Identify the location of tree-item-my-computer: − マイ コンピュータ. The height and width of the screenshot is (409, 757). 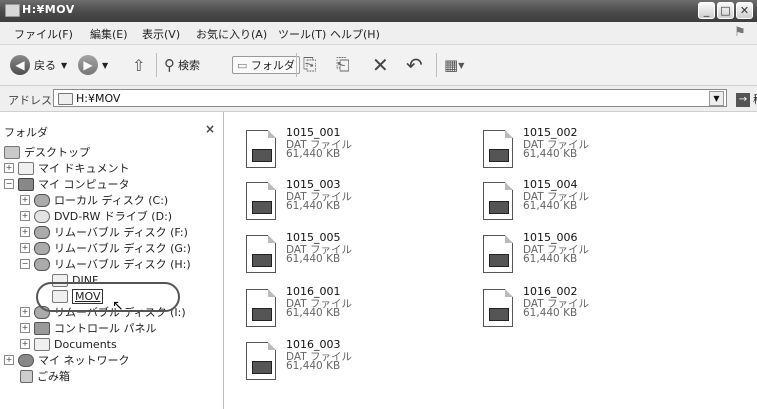
(67, 184).